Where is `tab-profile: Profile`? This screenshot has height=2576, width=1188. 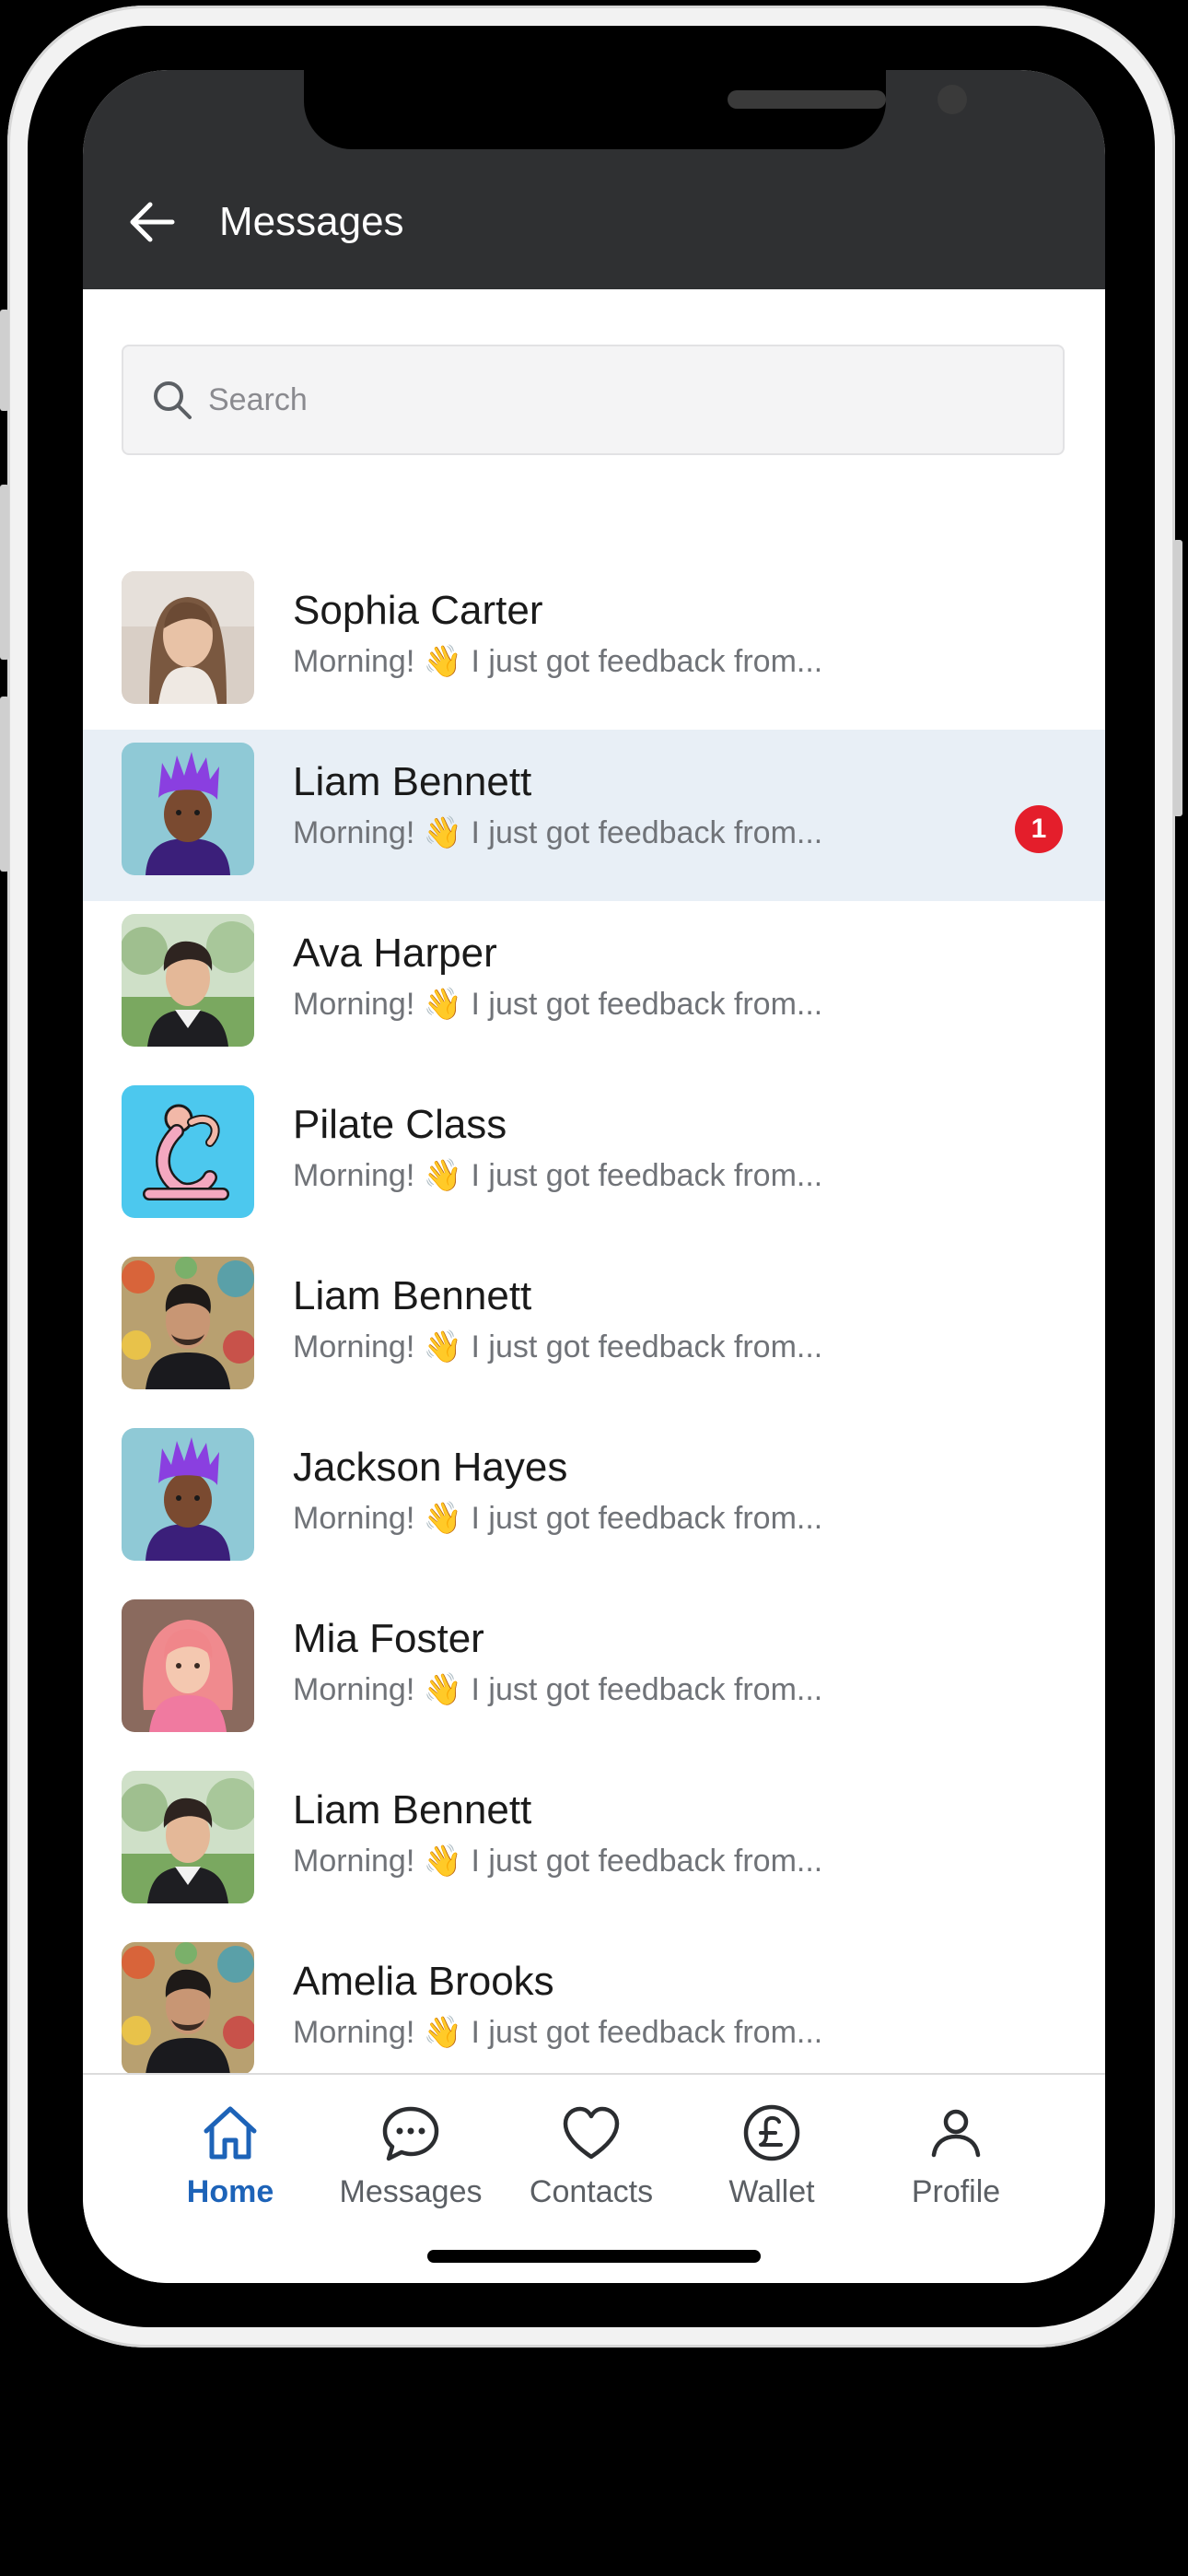 tab-profile: Profile is located at coordinates (956, 2160).